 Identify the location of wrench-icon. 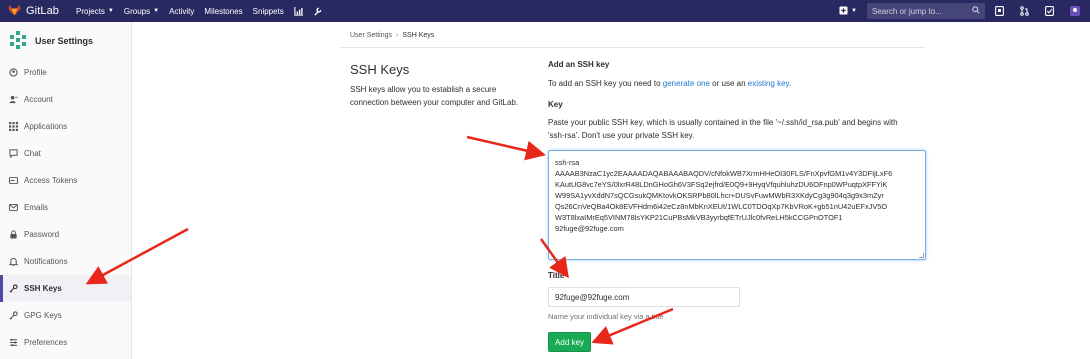
(317, 11).